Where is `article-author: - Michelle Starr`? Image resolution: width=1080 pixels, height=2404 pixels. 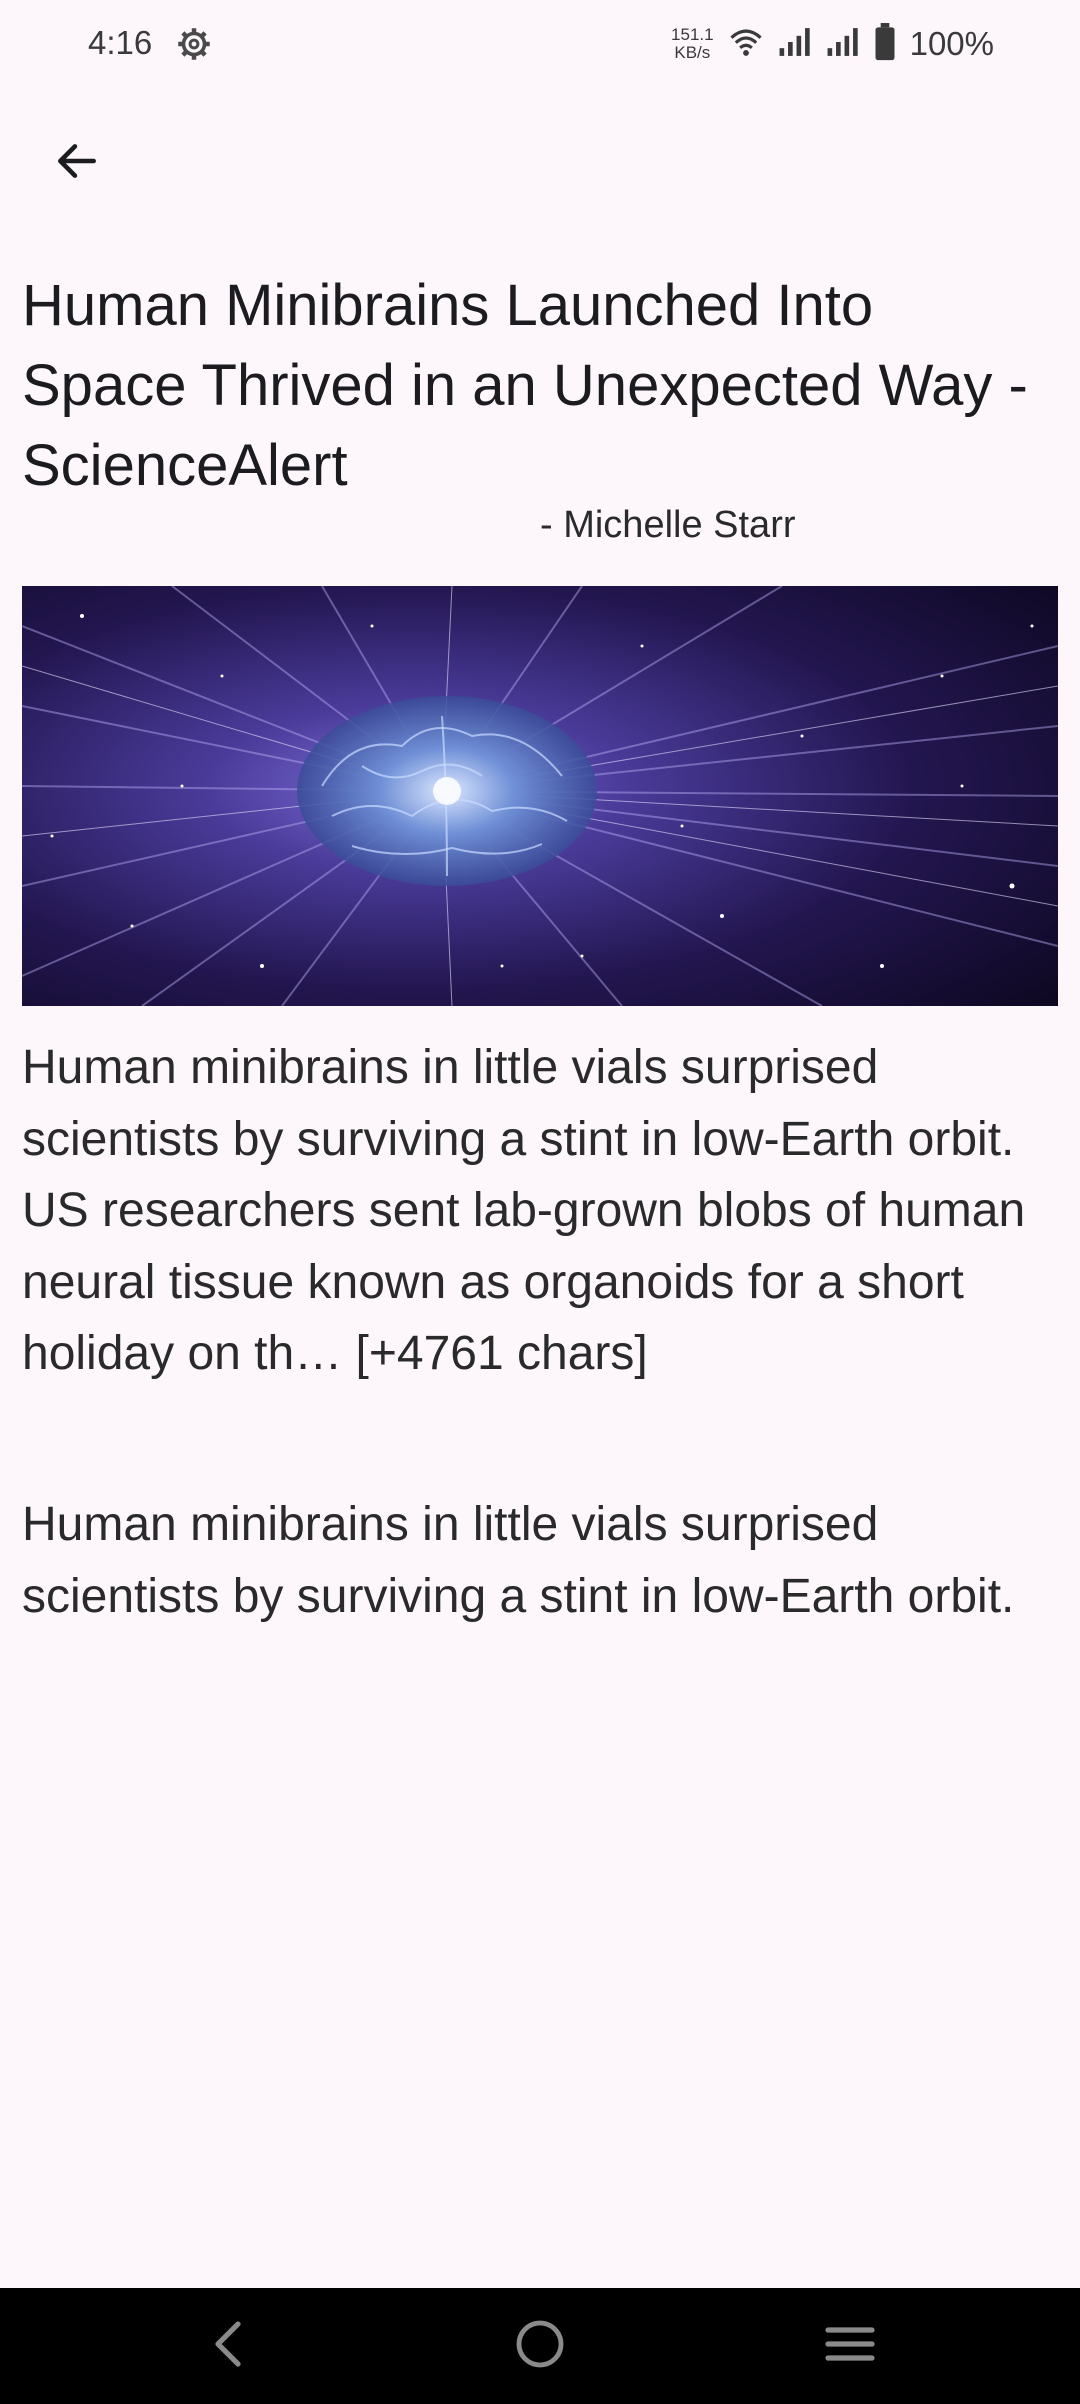
article-author: - Michelle Starr is located at coordinates (668, 525).